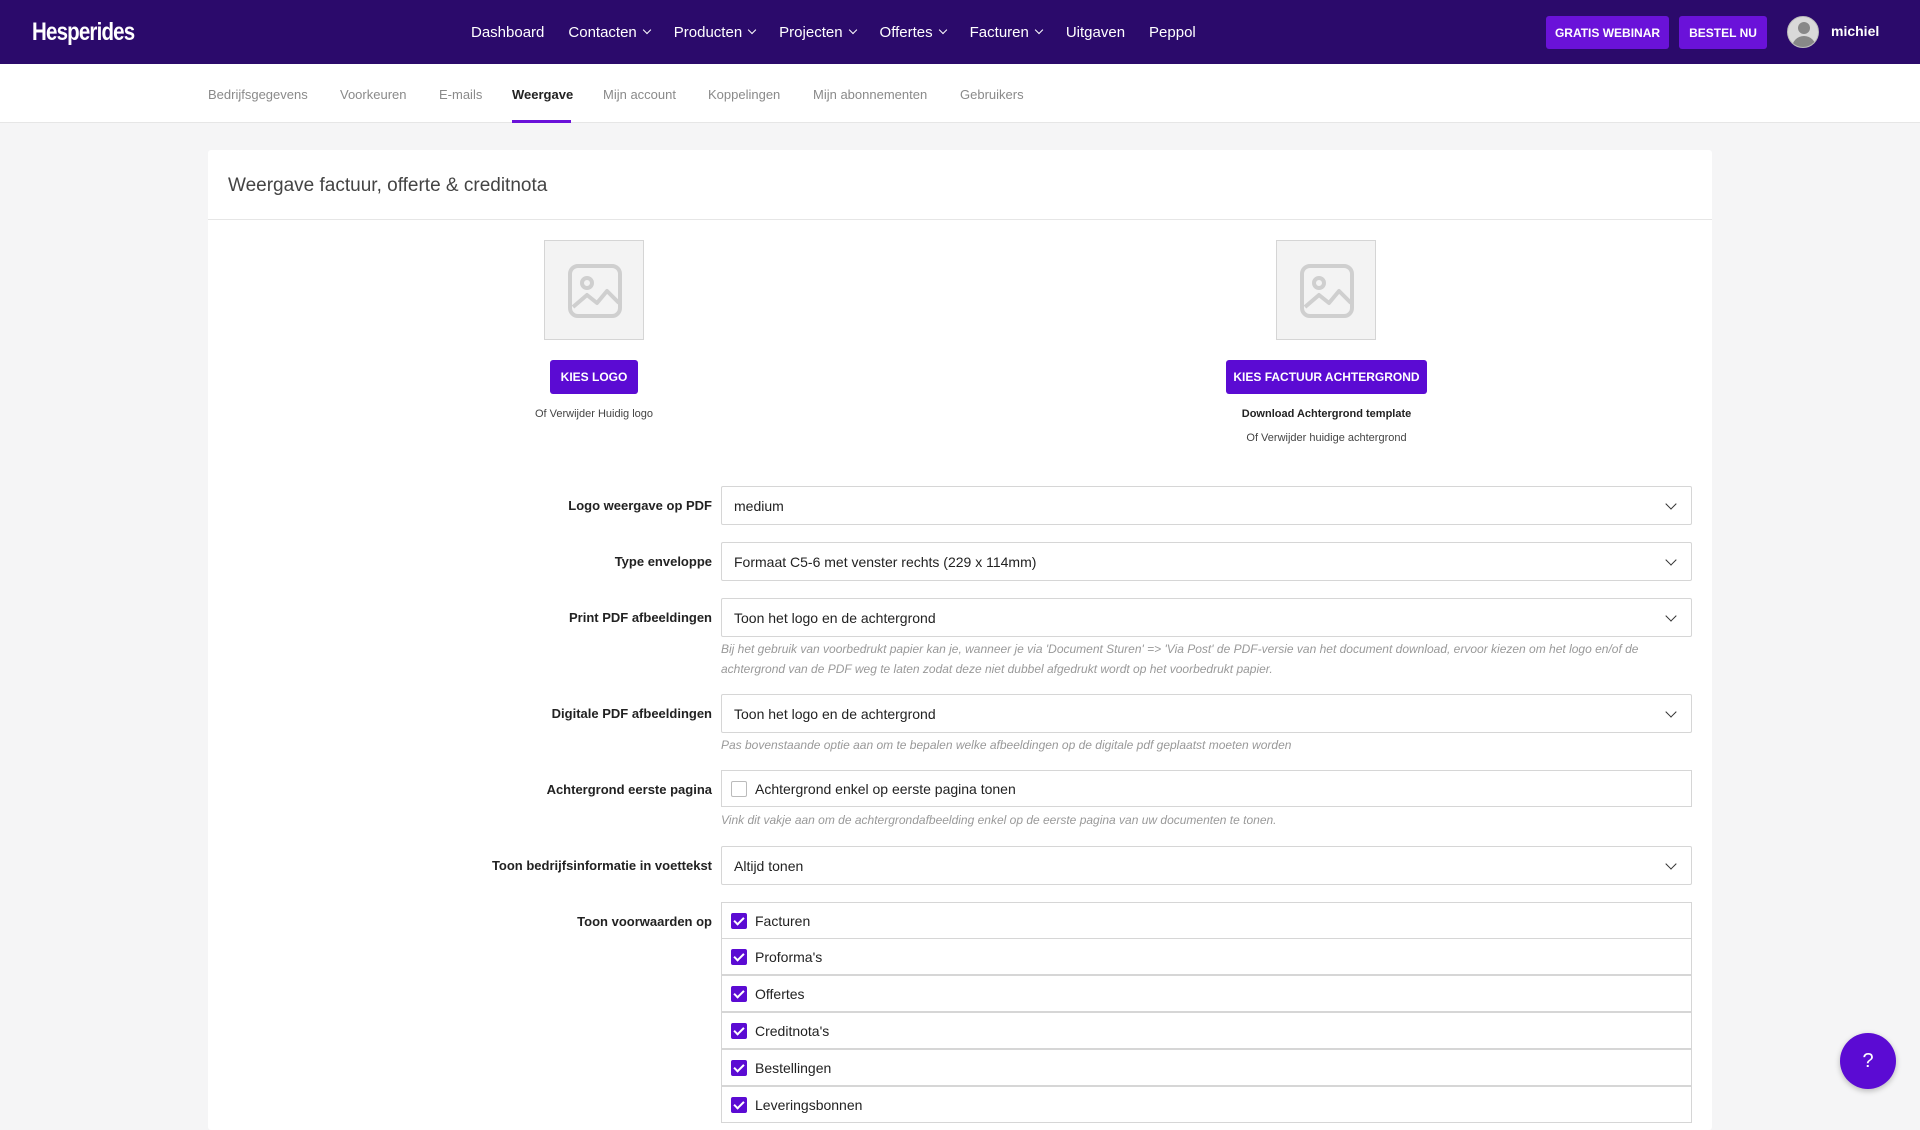 The height and width of the screenshot is (1130, 1920). What do you see at coordinates (1326, 377) in the screenshot?
I see `choose-background-button: KIES FACTUUR ACHTERGROND` at bounding box center [1326, 377].